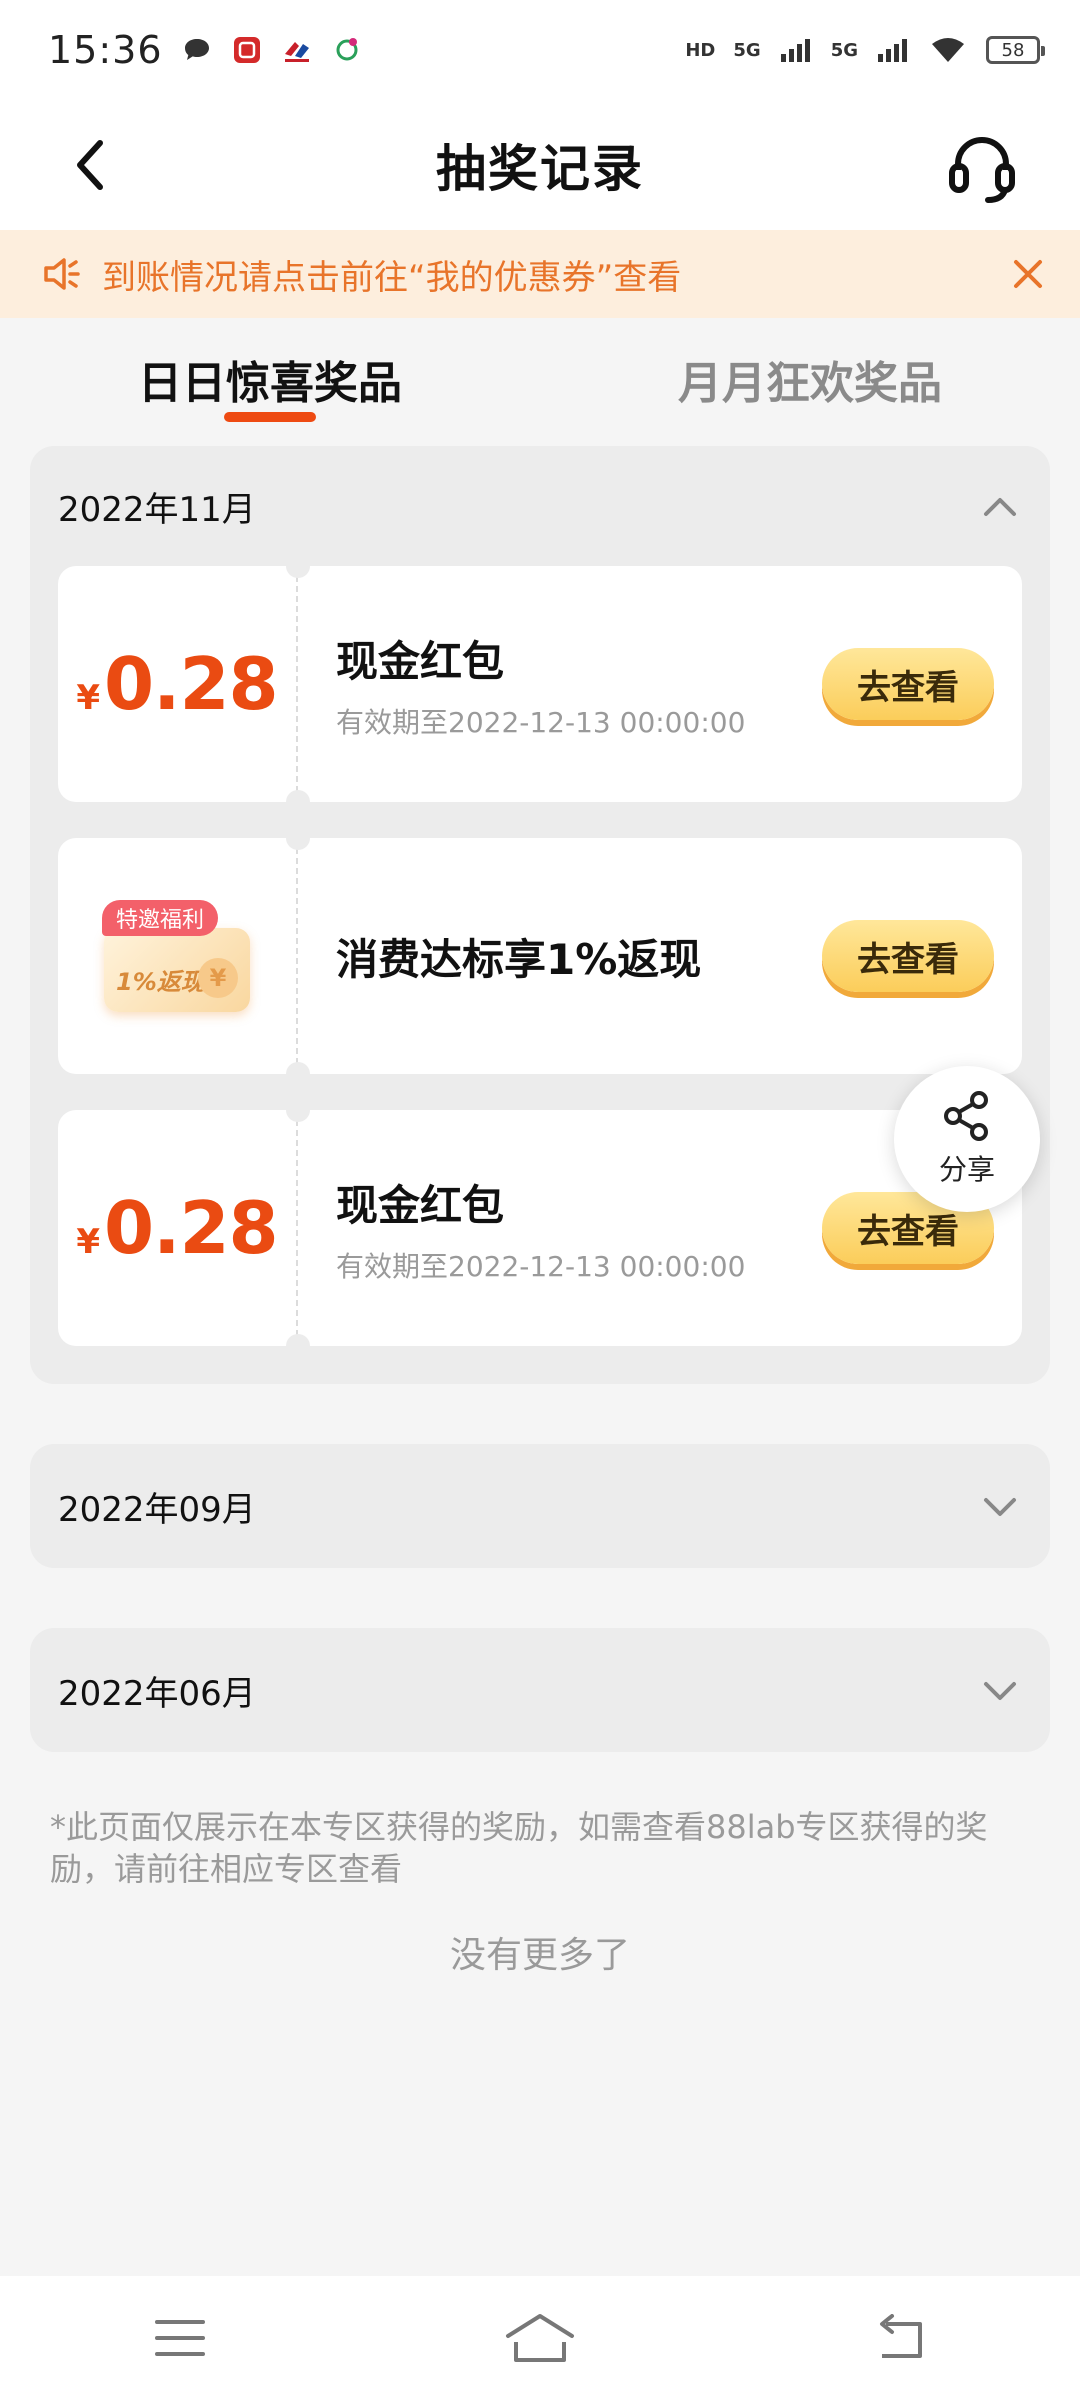 This screenshot has height=2400, width=1080. Describe the element at coordinates (160, 918) in the screenshot. I see `coupon-tag: 特邀福利` at that location.